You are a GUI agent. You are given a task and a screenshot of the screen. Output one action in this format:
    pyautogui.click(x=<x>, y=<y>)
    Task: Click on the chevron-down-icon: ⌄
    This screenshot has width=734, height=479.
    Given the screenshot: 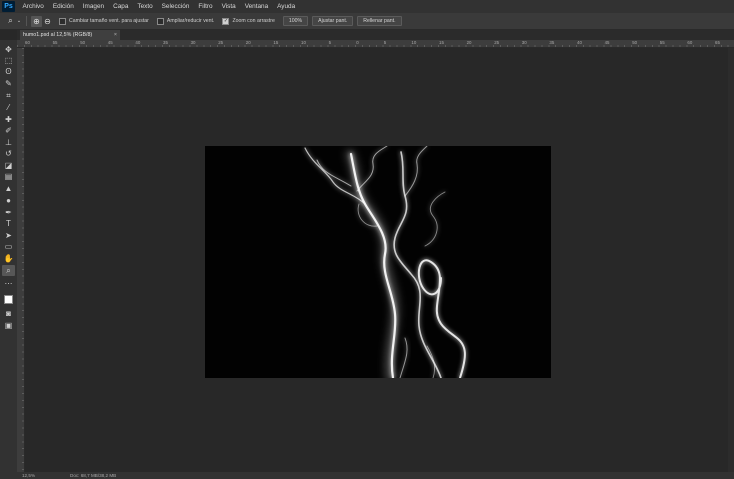 What is the action you would take?
    pyautogui.click(x=19, y=21)
    